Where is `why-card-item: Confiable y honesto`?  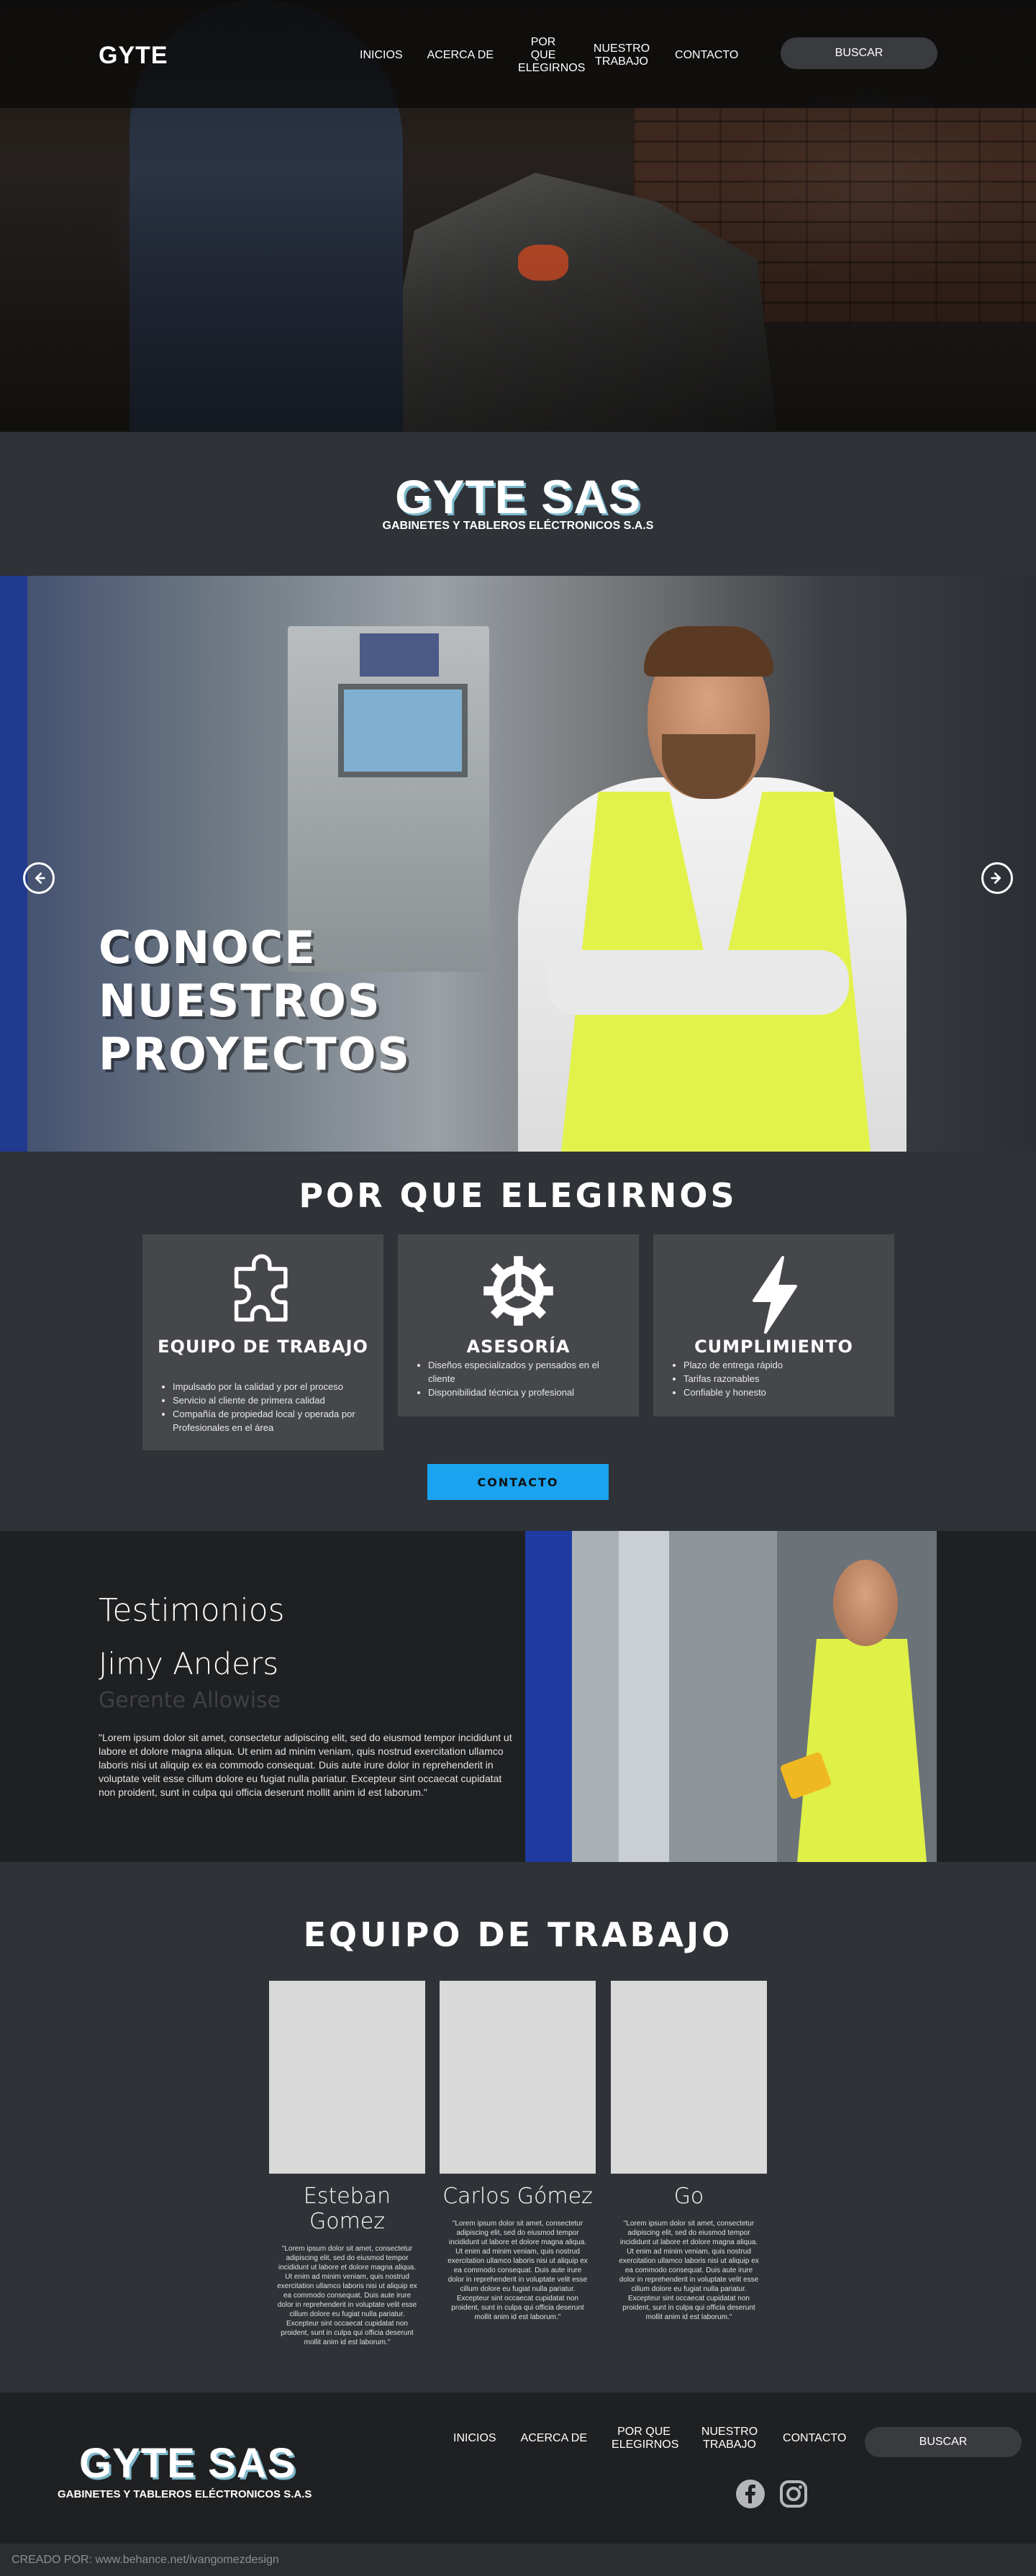 why-card-item: Confiable y honesto is located at coordinates (782, 1392).